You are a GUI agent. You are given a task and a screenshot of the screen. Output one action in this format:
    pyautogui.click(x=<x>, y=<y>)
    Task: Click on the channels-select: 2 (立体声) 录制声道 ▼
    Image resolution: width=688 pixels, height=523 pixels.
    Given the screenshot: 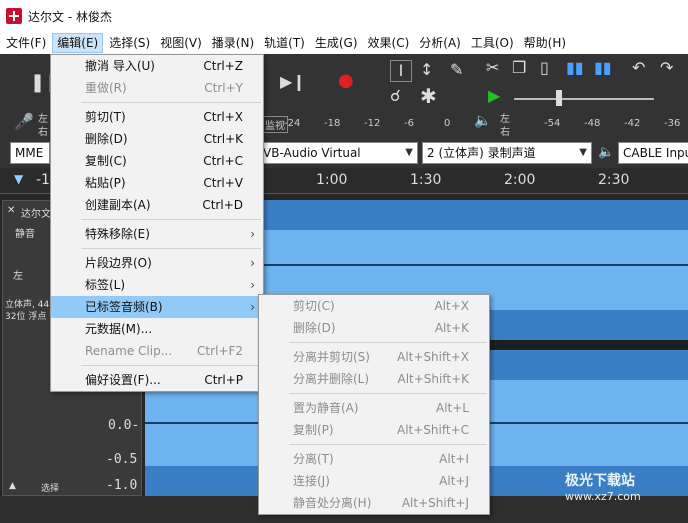 What is the action you would take?
    pyautogui.click(x=507, y=153)
    